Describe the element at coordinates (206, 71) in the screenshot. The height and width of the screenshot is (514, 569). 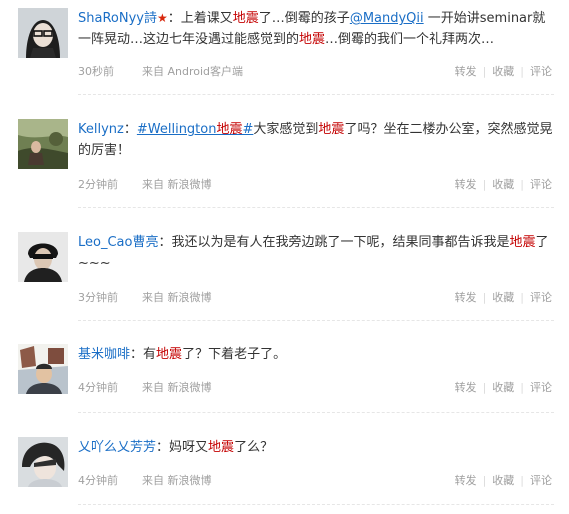
I see `source-link: Android客户端` at that location.